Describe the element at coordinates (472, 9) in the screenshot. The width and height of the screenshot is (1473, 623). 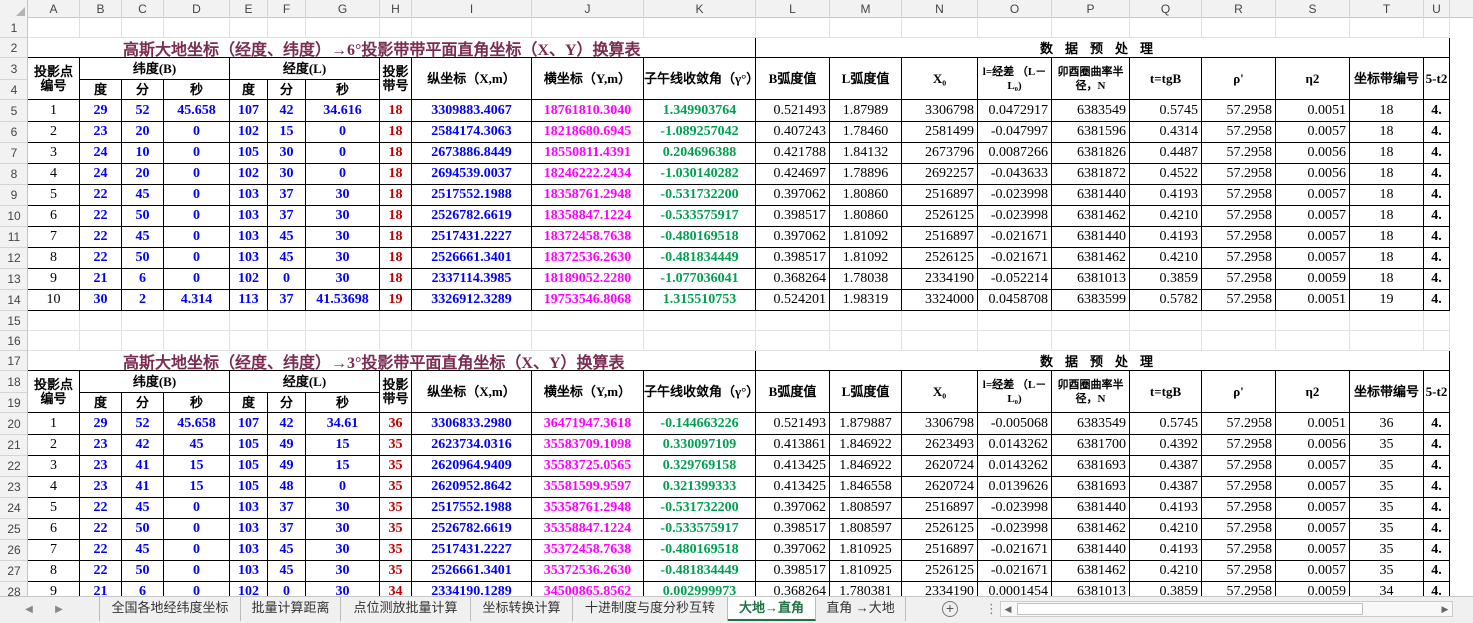
I see `column-header-i: I` at that location.